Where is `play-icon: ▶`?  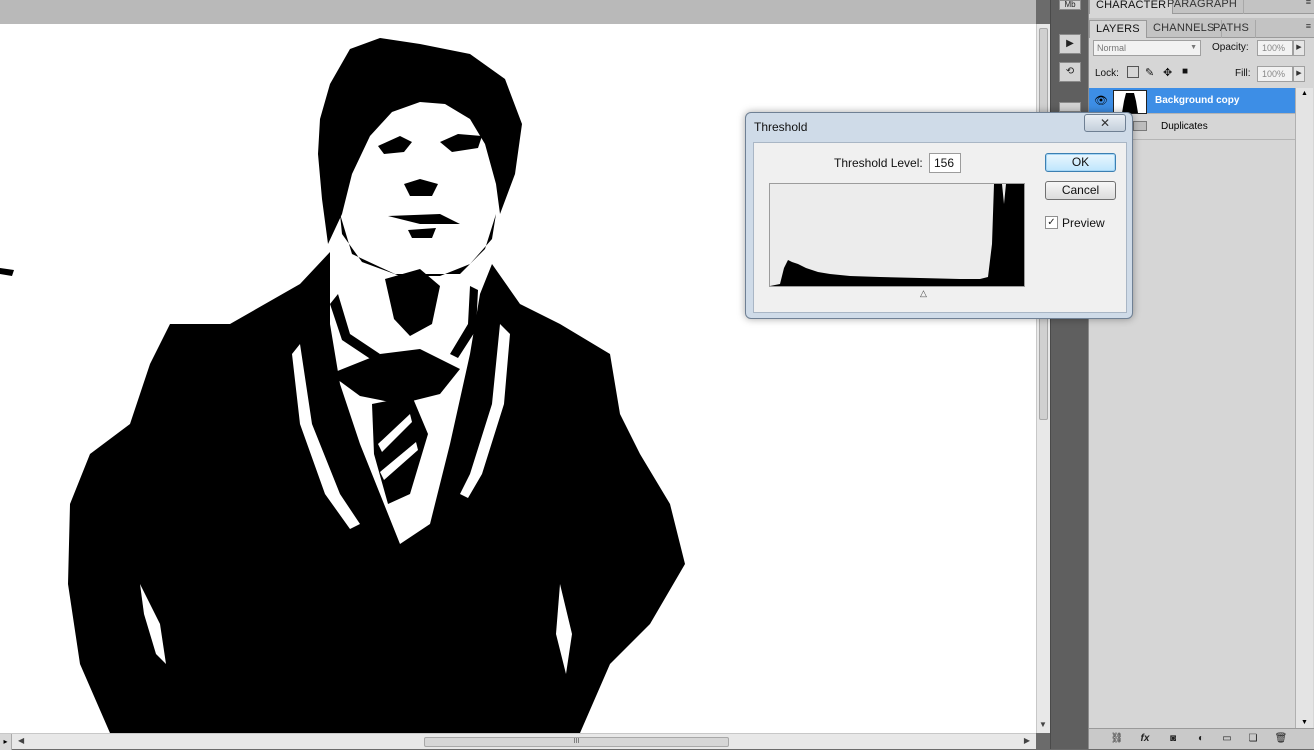 play-icon: ▶ is located at coordinates (1070, 44).